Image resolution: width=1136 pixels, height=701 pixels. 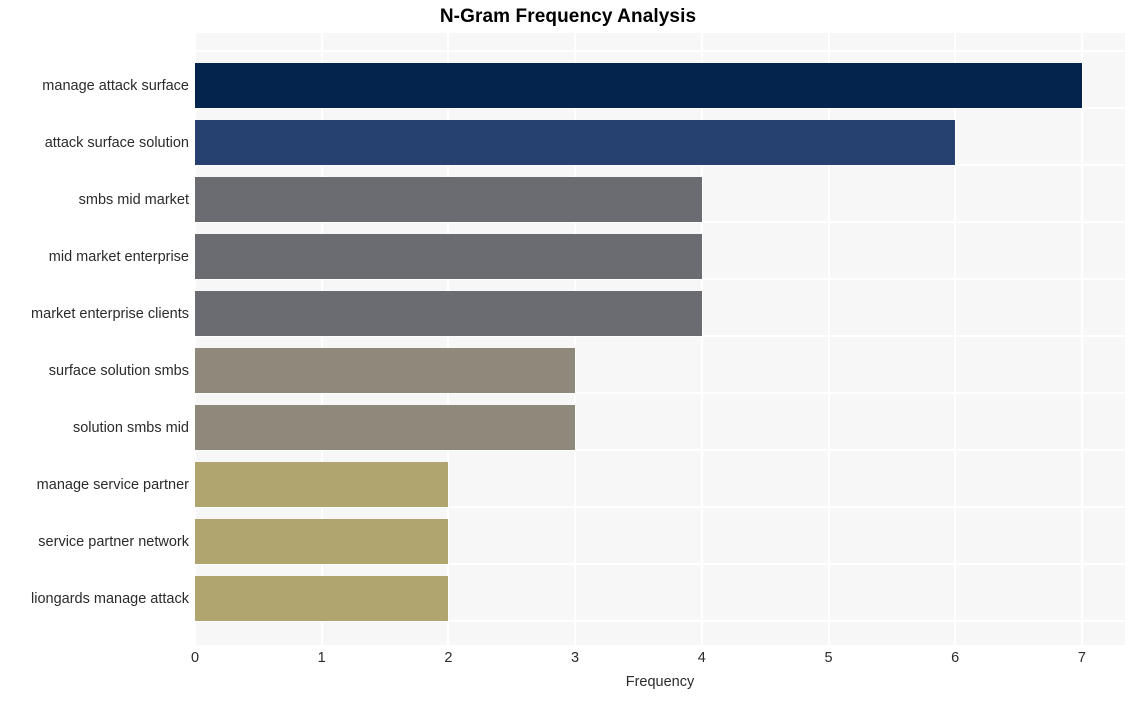 I want to click on x-axis-tick-label: 4, so click(x=701, y=658).